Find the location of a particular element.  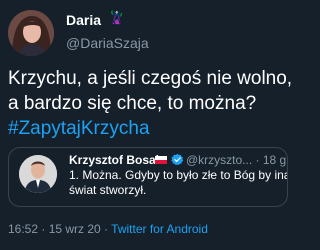

author-name-emoji: 🦹 is located at coordinates (117, 19).